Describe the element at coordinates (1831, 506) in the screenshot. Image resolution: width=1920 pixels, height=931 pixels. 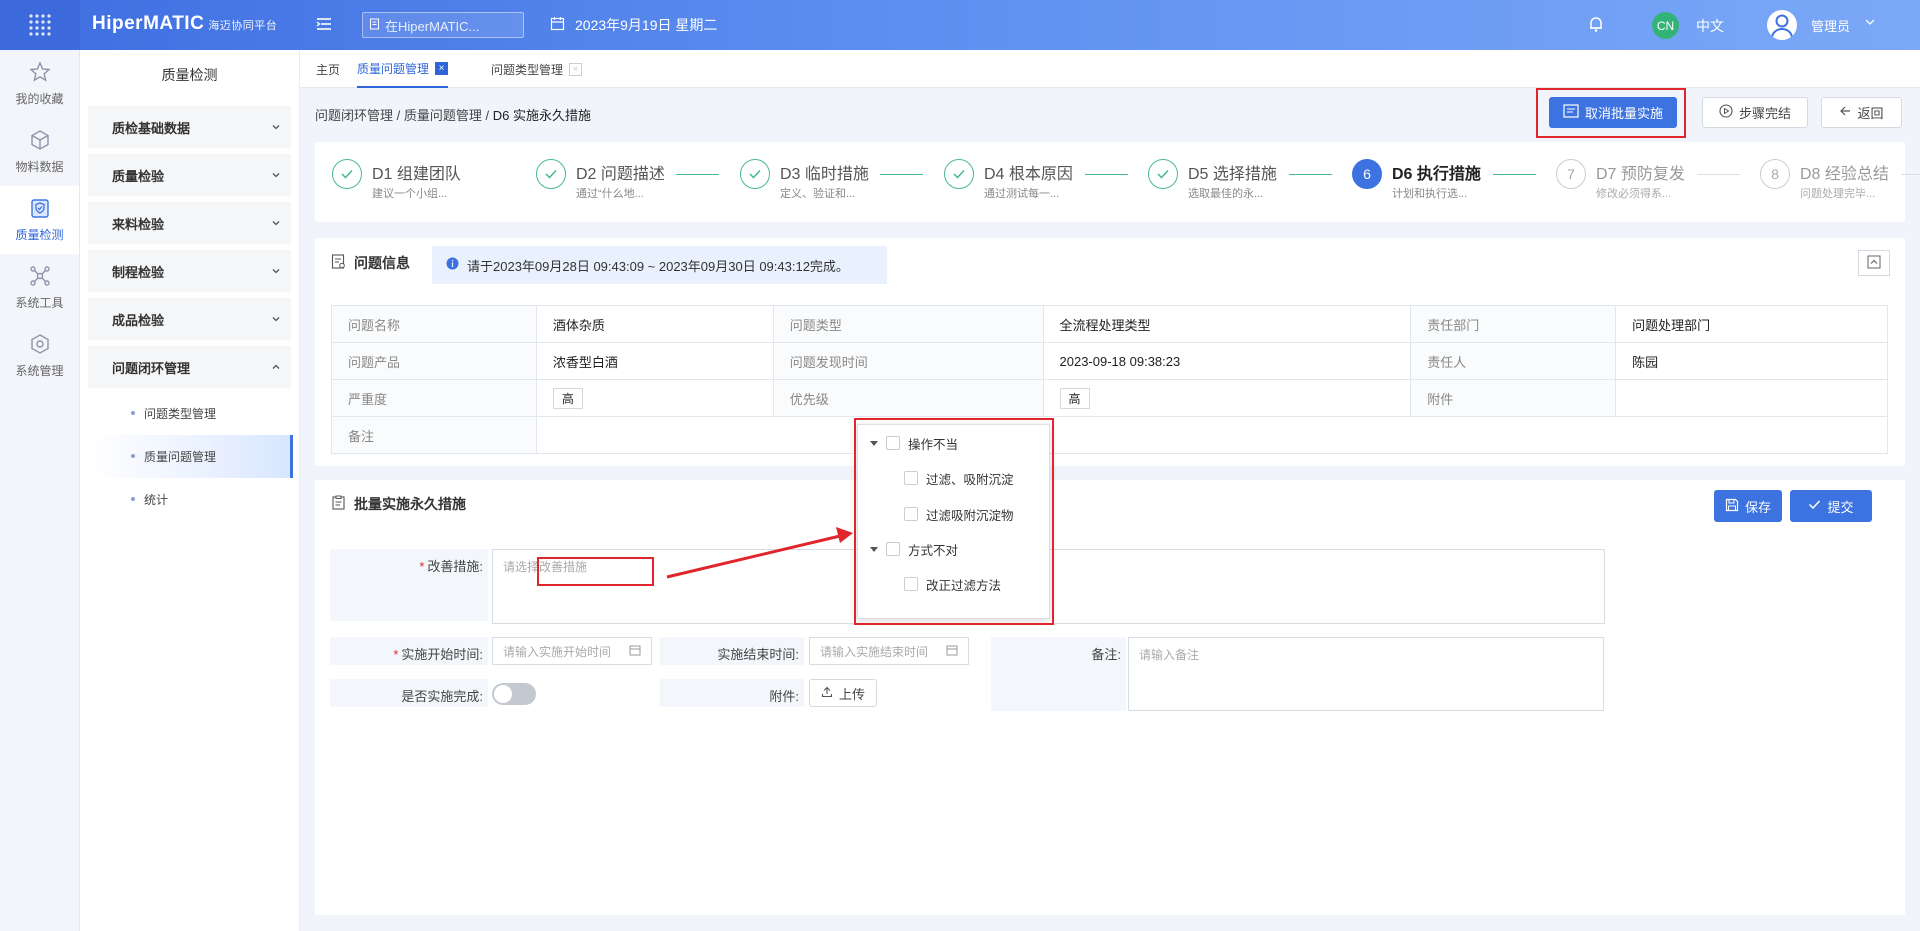
I see `submit-button: 提交` at that location.